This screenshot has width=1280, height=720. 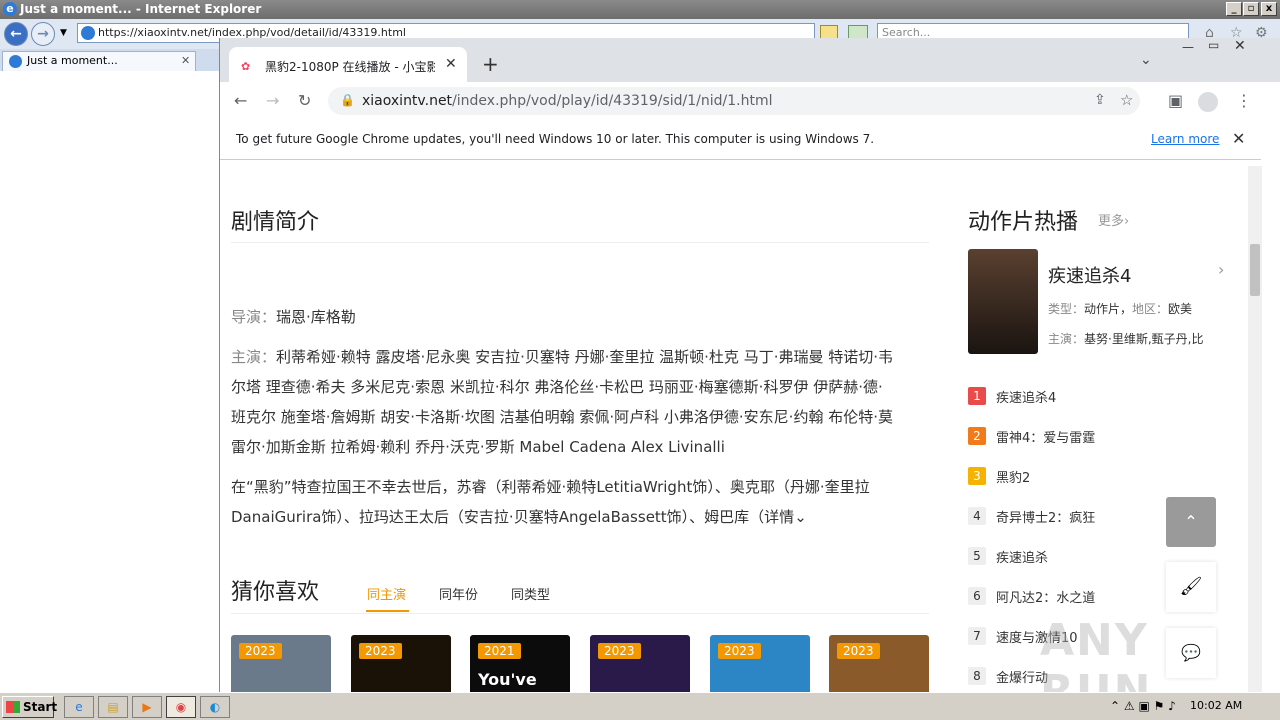 I want to click on rank-number: 2, so click(x=977, y=436).